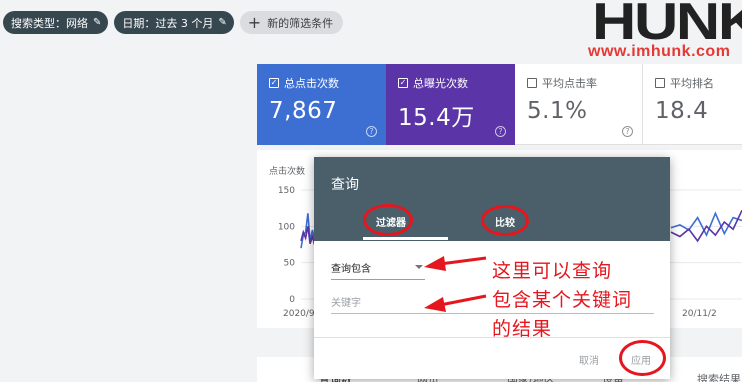  What do you see at coordinates (49, 23) in the screenshot?
I see `search-type-label: 搜索类型：网络` at bounding box center [49, 23].